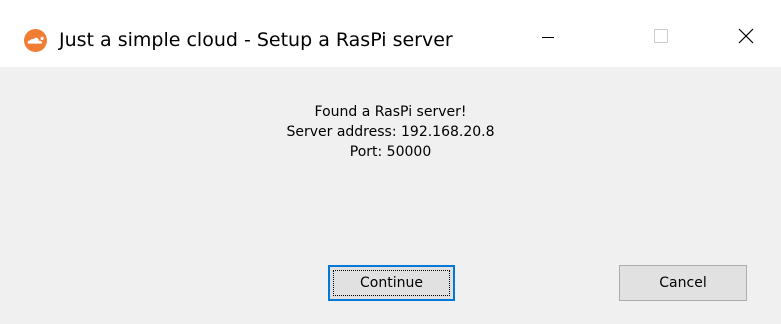 This screenshot has height=324, width=781. I want to click on minimize-button, so click(548, 38).